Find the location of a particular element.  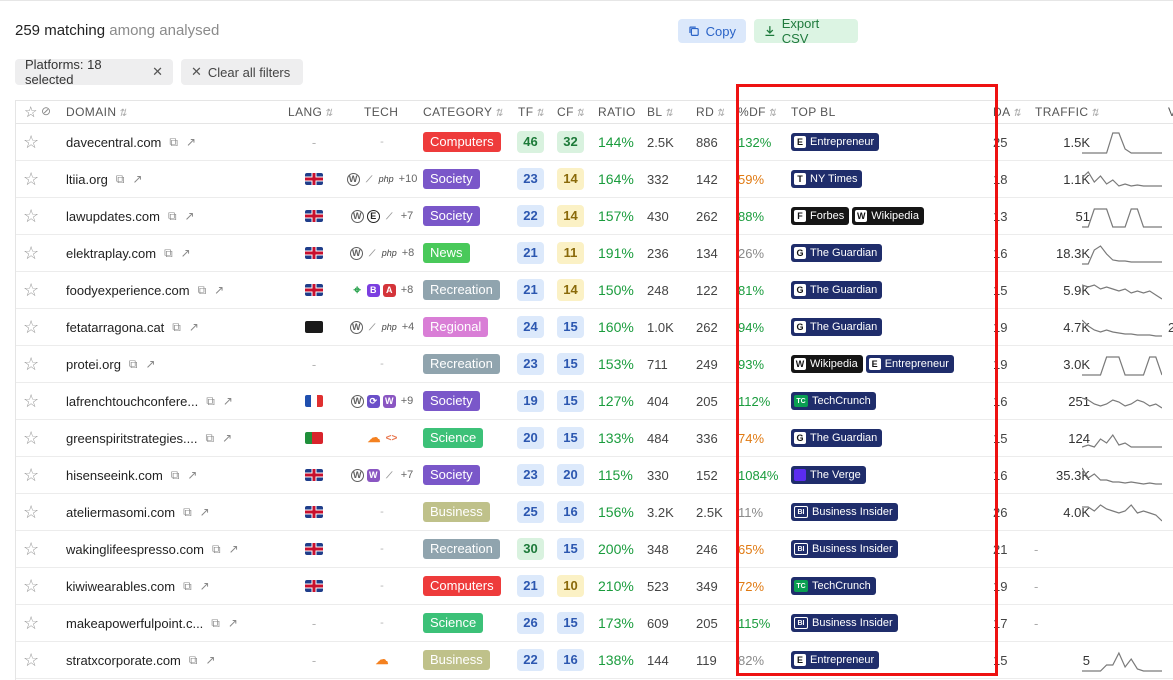

header-bl: BL ⇅ is located at coordinates (660, 112).